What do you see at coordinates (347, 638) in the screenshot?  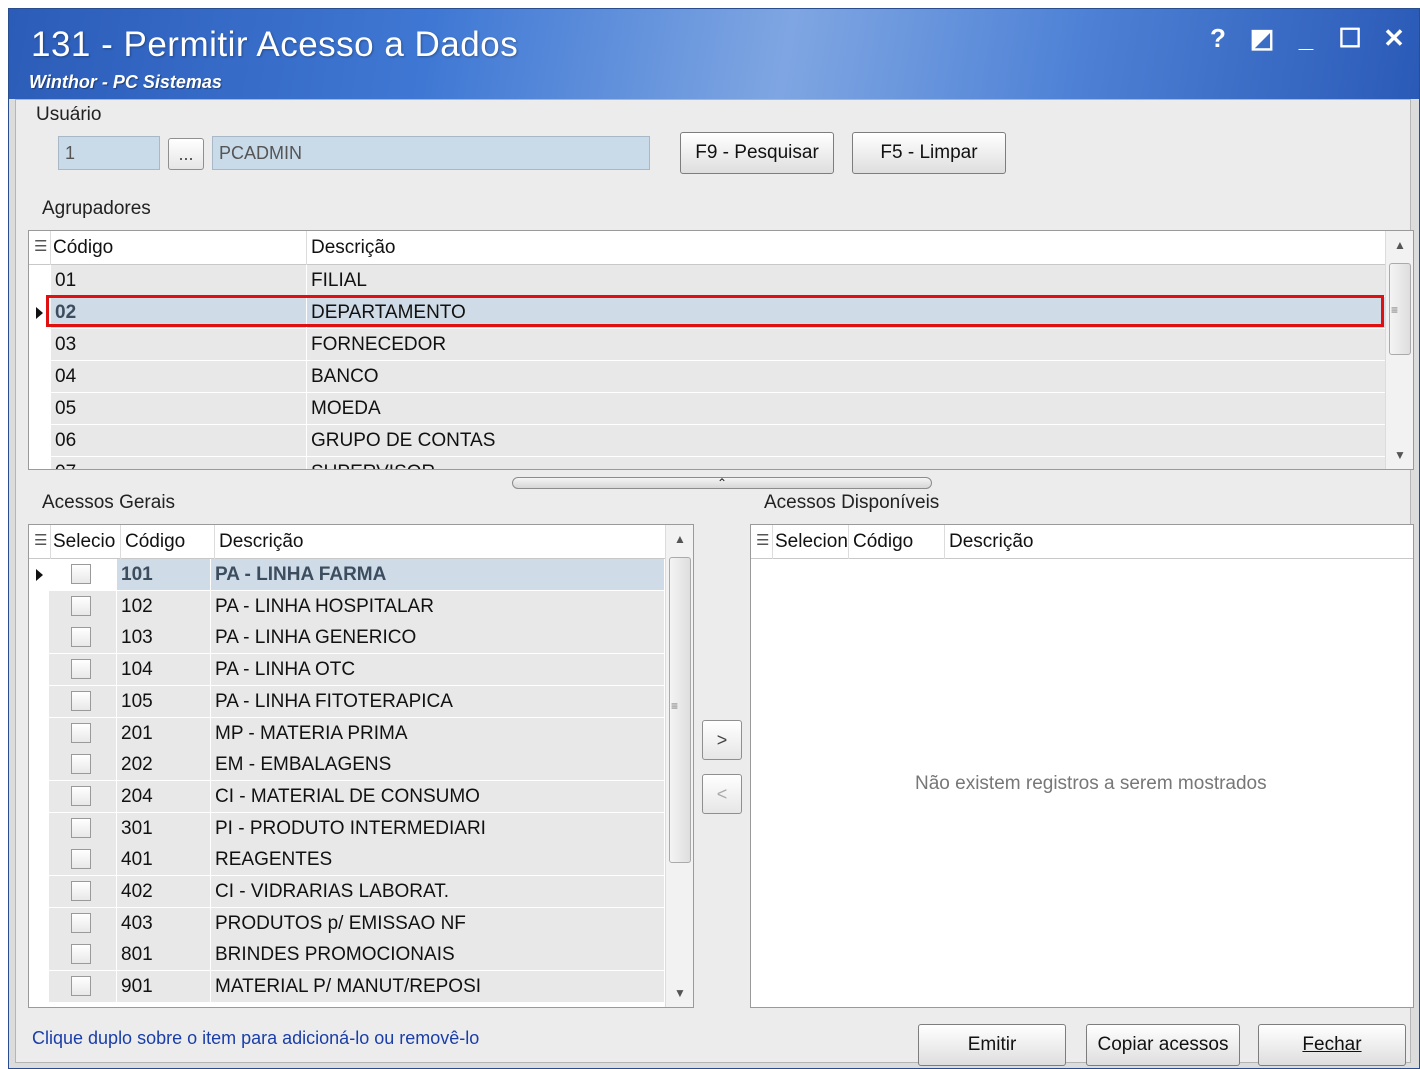 I see `table-row: 103 PA - LINHA GENERICO` at bounding box center [347, 638].